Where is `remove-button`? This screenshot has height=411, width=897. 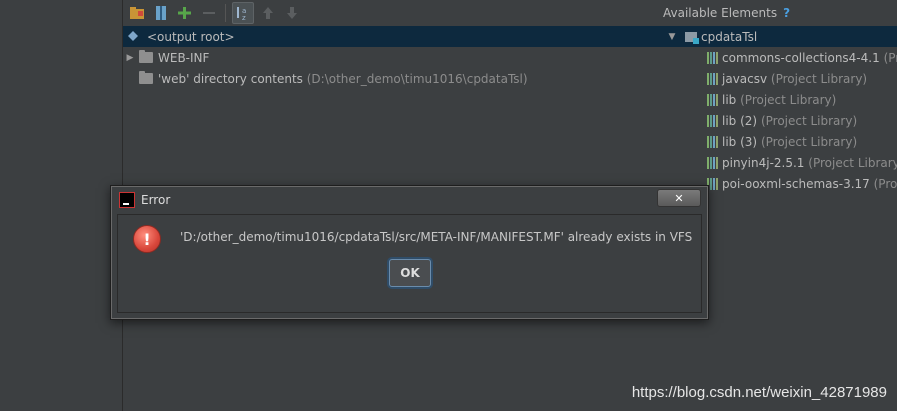
remove-button is located at coordinates (209, 13).